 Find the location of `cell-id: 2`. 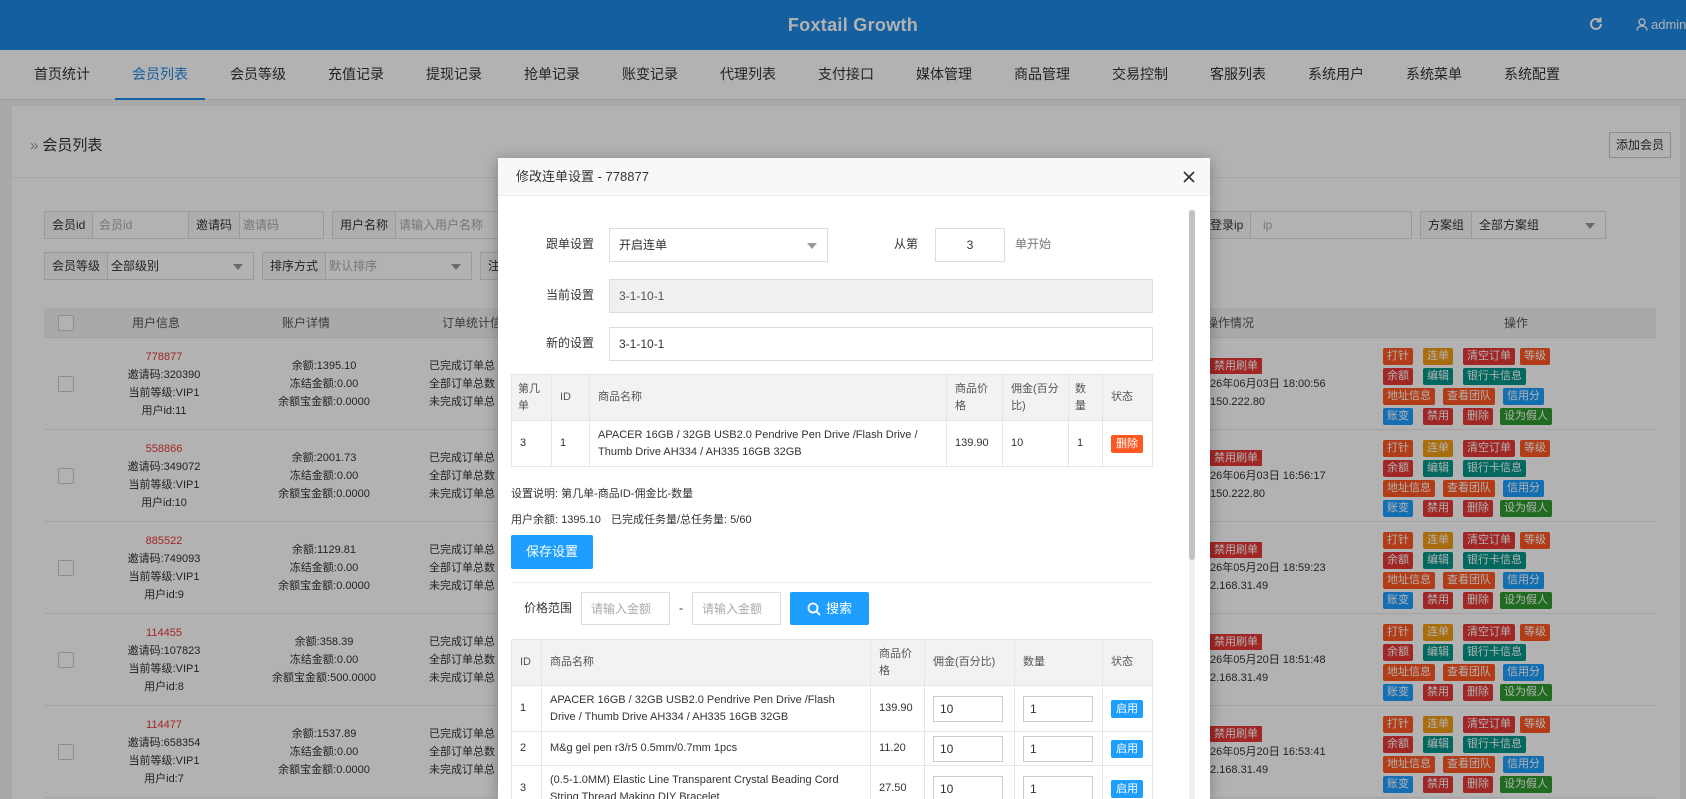

cell-id: 2 is located at coordinates (526, 748).